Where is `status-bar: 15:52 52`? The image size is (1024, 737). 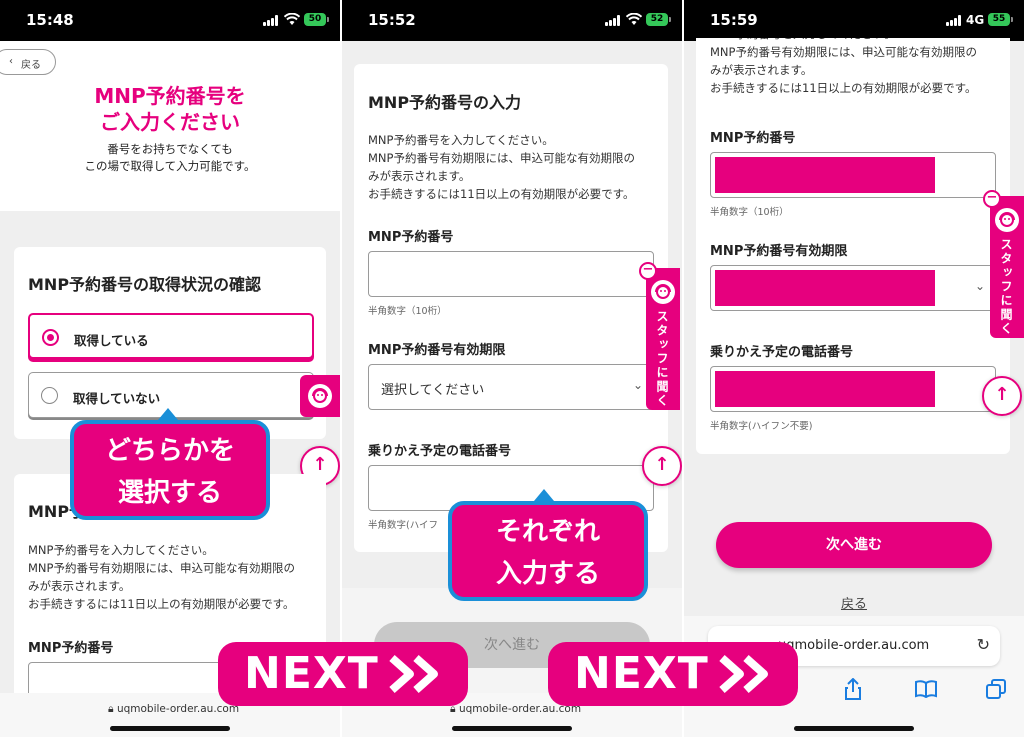
status-bar: 15:52 52 is located at coordinates (512, 20).